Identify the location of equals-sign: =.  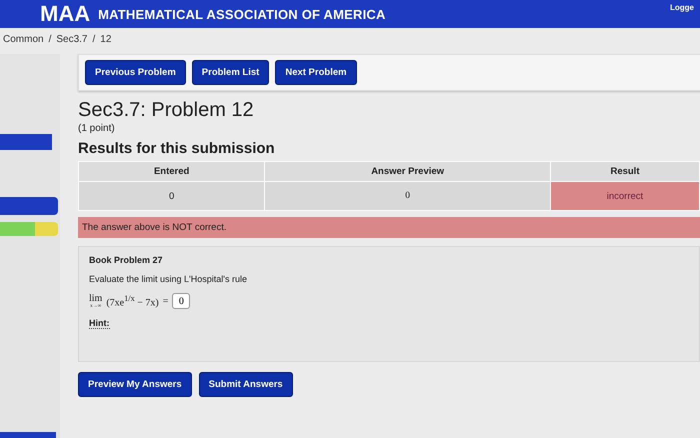
(165, 301).